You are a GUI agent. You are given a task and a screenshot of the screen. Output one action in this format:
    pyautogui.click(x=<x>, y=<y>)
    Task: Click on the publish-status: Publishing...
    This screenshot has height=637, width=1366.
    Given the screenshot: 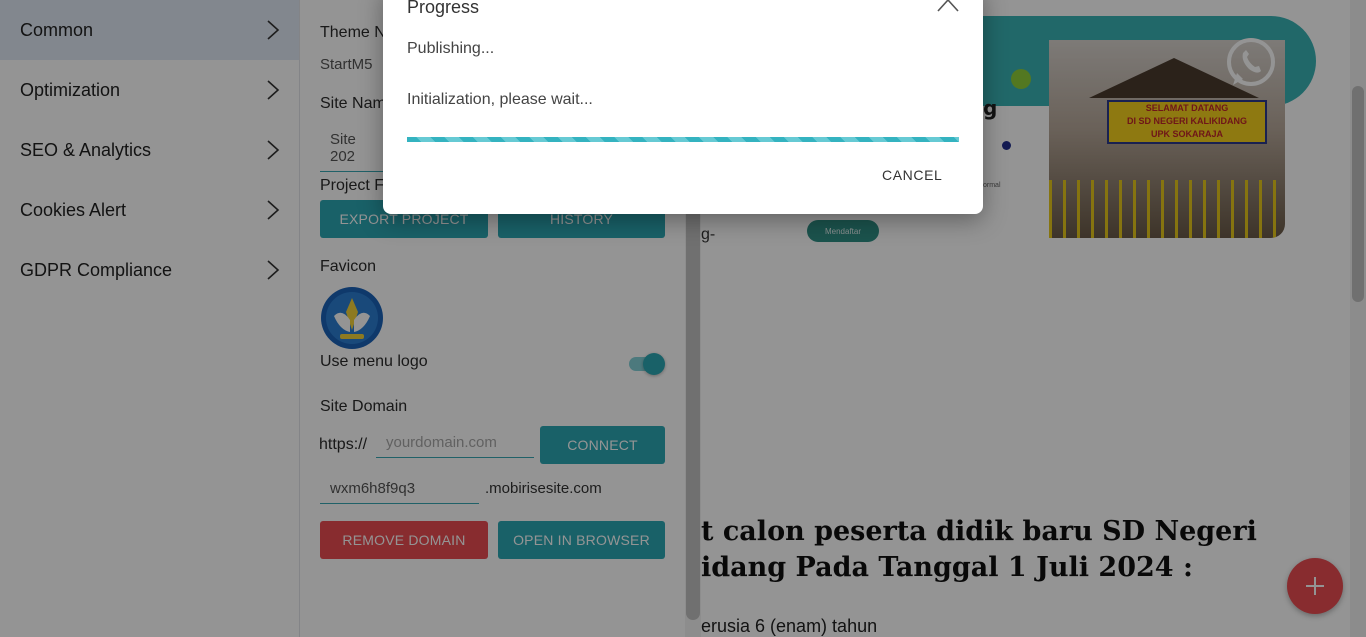 What is the action you would take?
    pyautogui.click(x=451, y=48)
    